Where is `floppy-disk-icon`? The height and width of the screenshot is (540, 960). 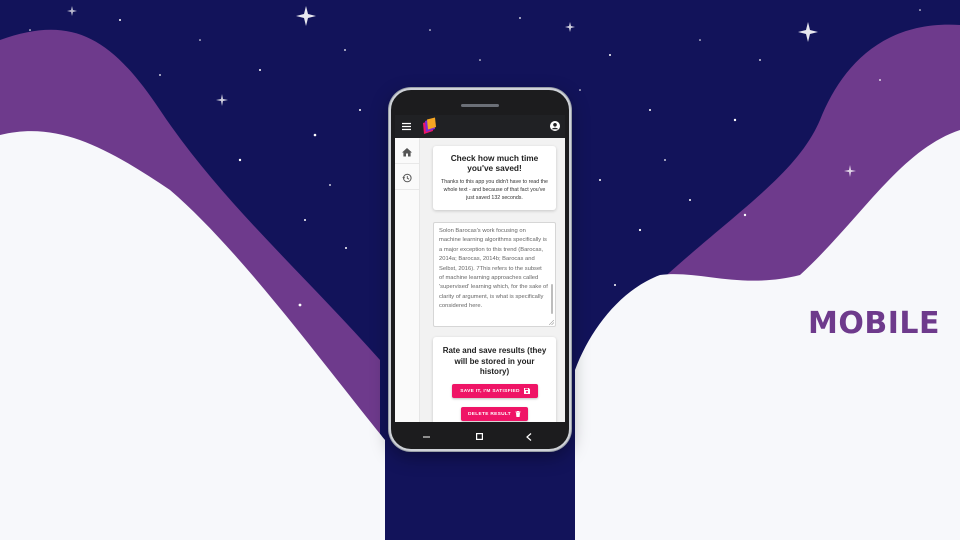
floppy-disk-icon is located at coordinates (526, 391).